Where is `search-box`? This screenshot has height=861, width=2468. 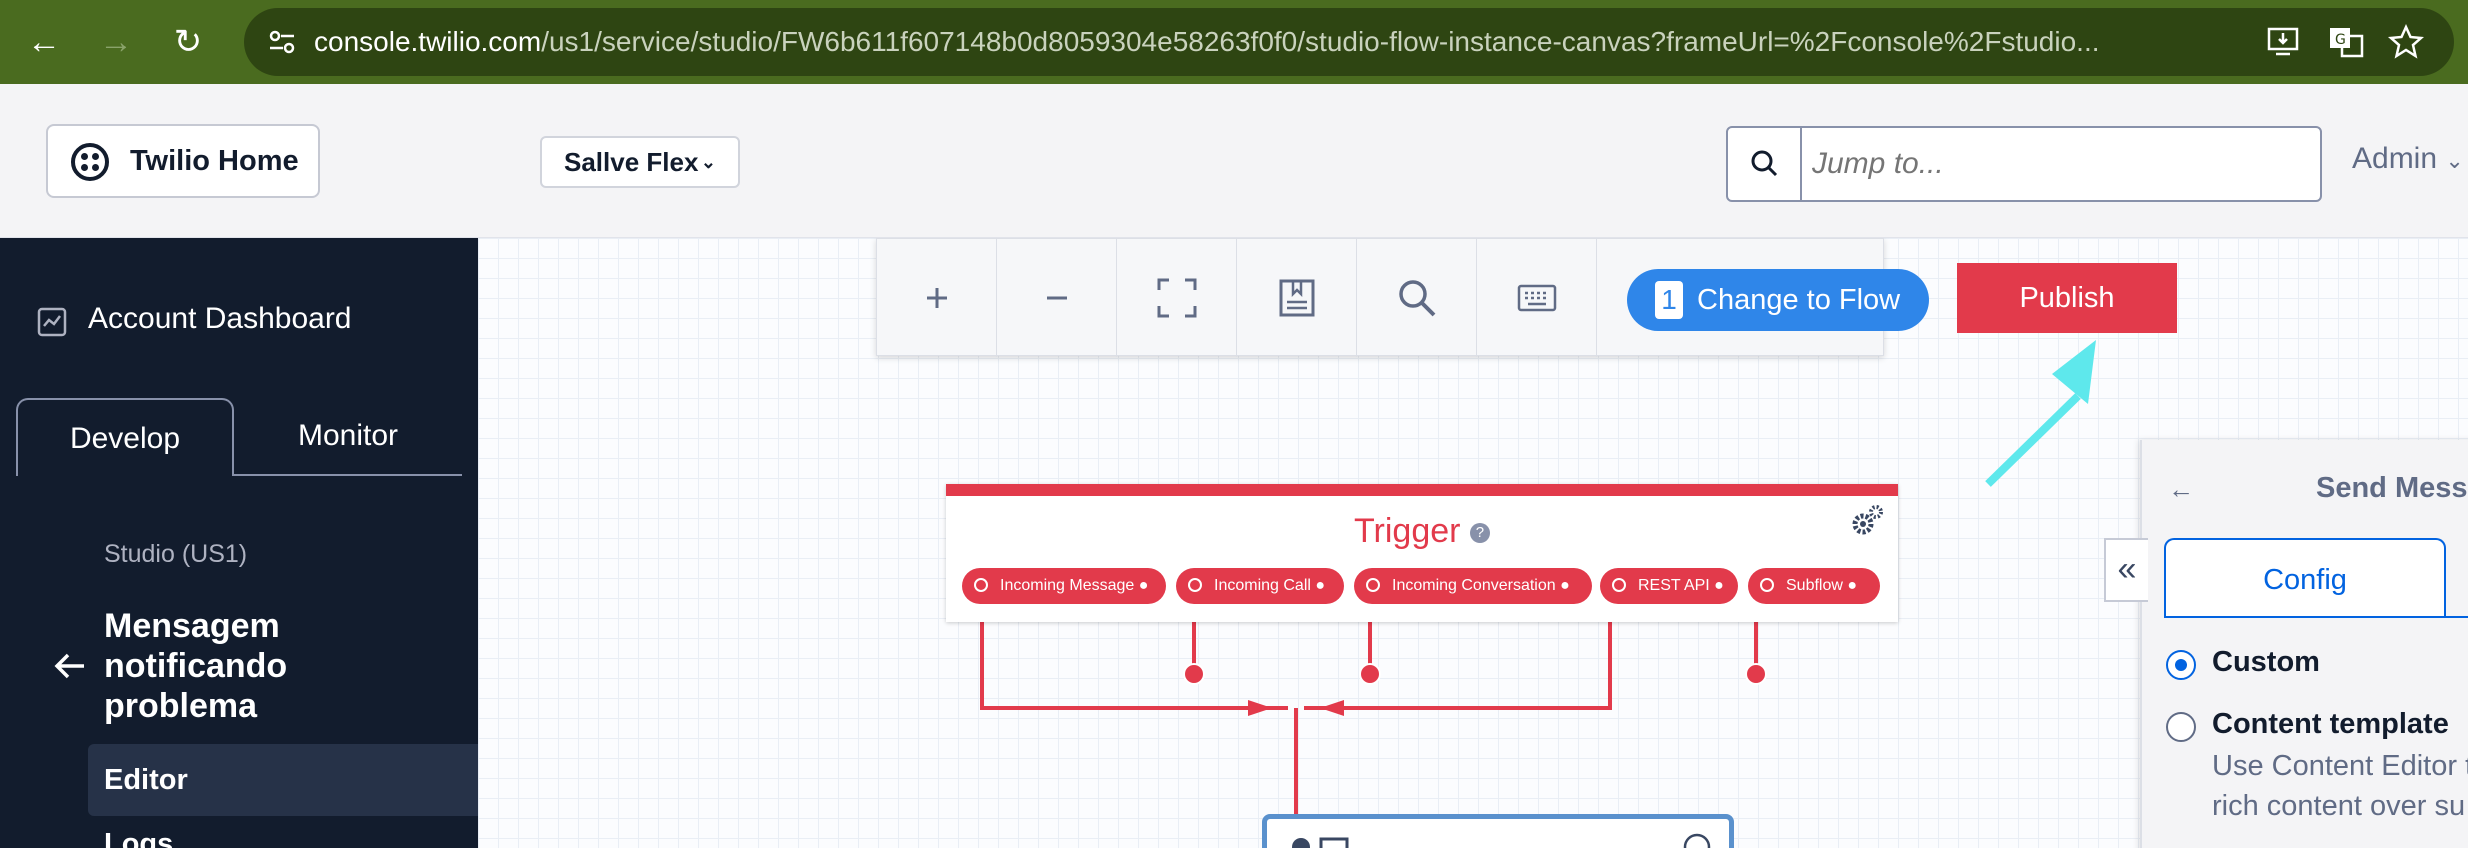
search-box is located at coordinates (2024, 164).